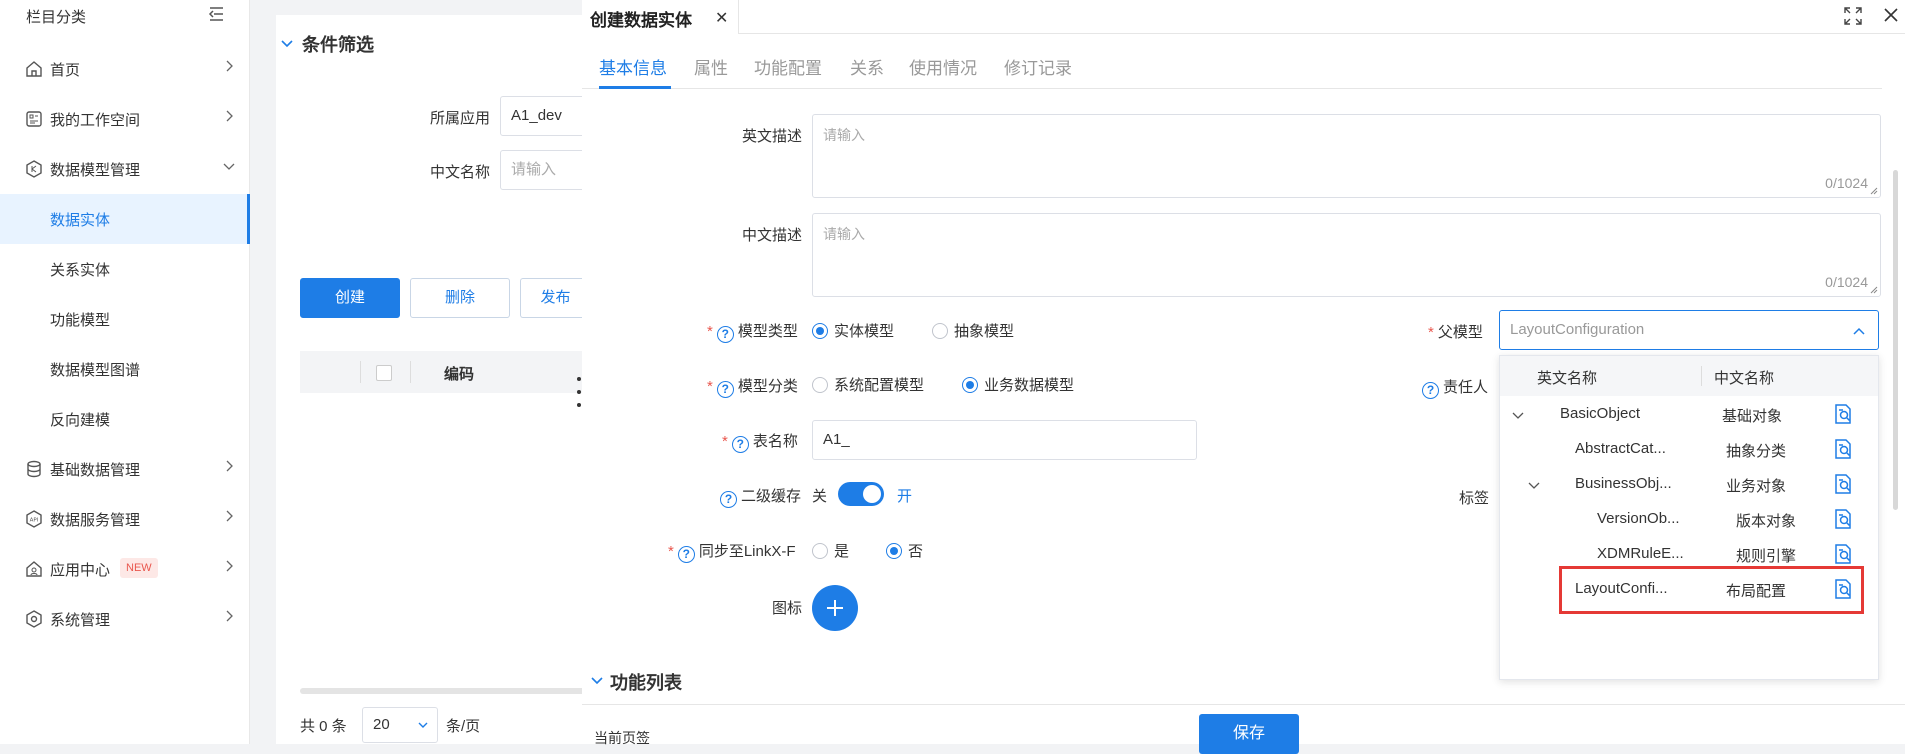 The height and width of the screenshot is (754, 1905). I want to click on tree-row: XDMRuleE... 规则引擎, so click(1689, 554).